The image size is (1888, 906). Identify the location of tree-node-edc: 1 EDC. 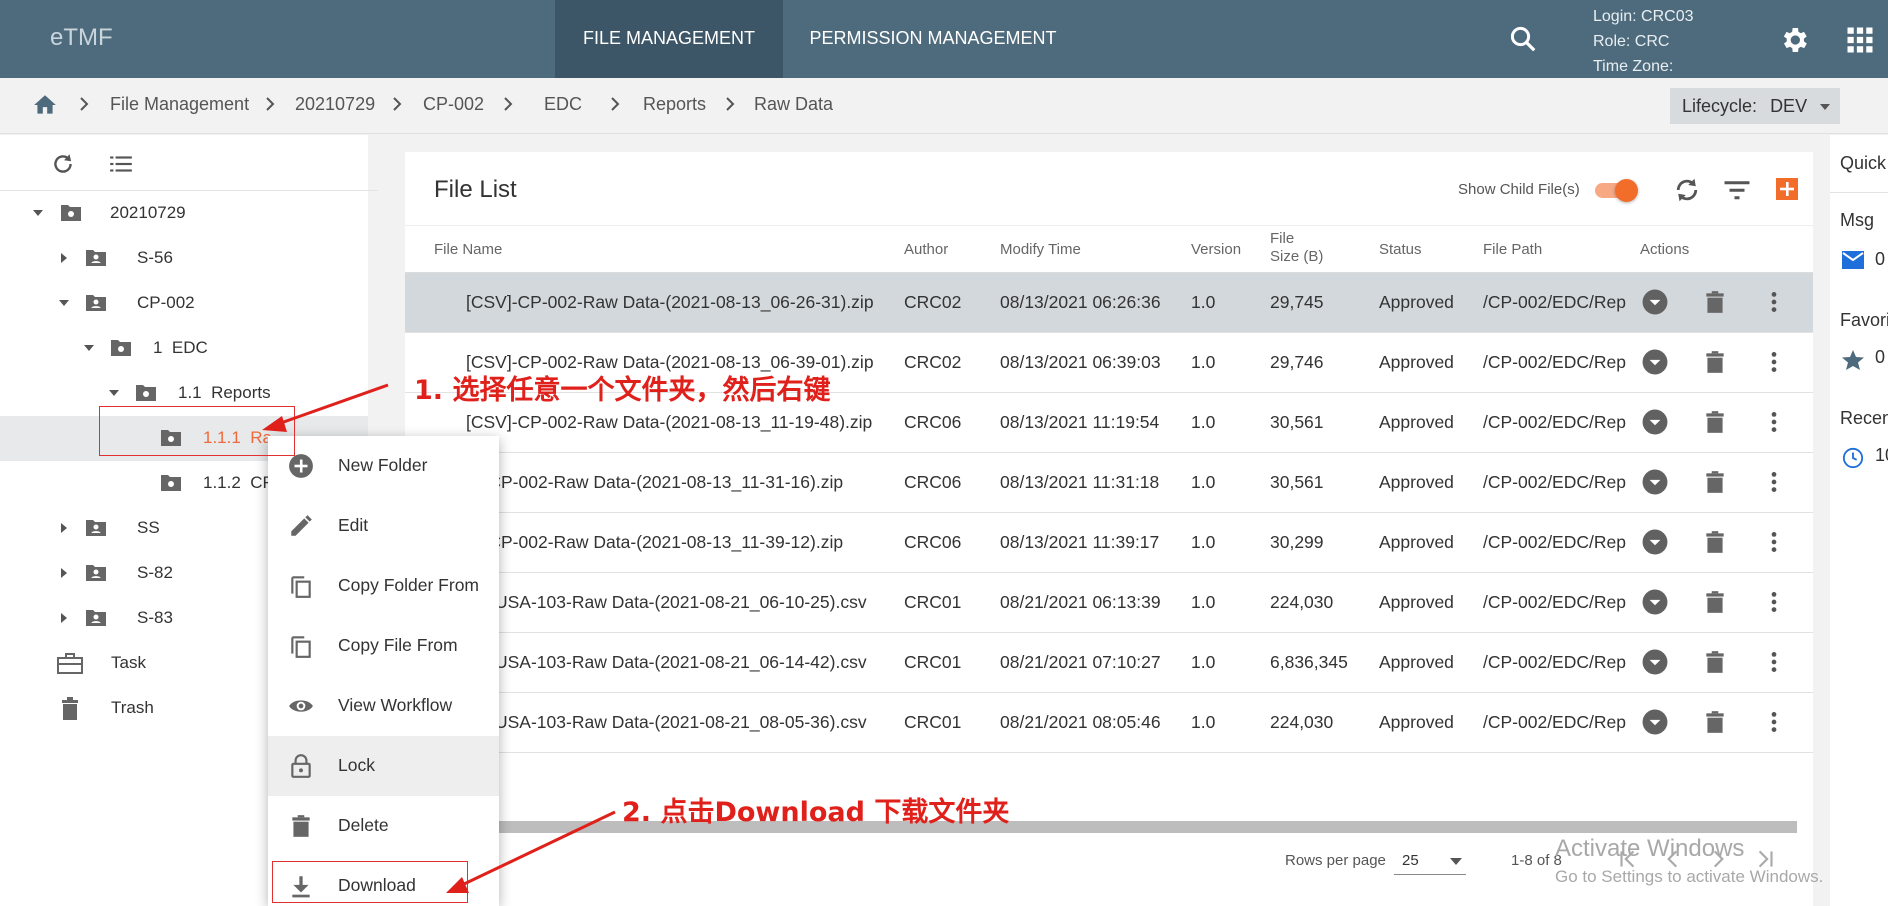
(184, 348).